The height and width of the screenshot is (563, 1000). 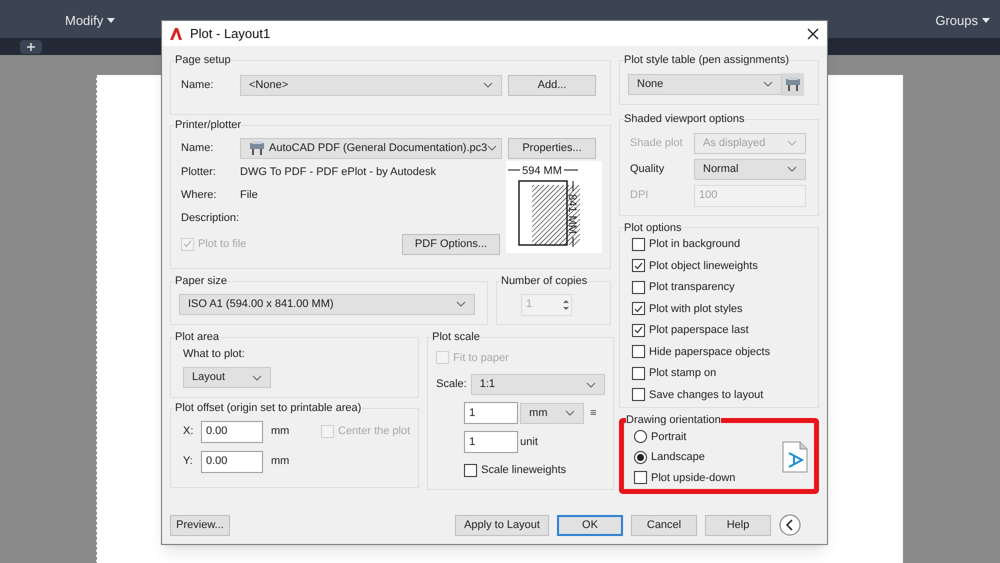 I want to click on checkbox-label: Center the plot, so click(x=374, y=432).